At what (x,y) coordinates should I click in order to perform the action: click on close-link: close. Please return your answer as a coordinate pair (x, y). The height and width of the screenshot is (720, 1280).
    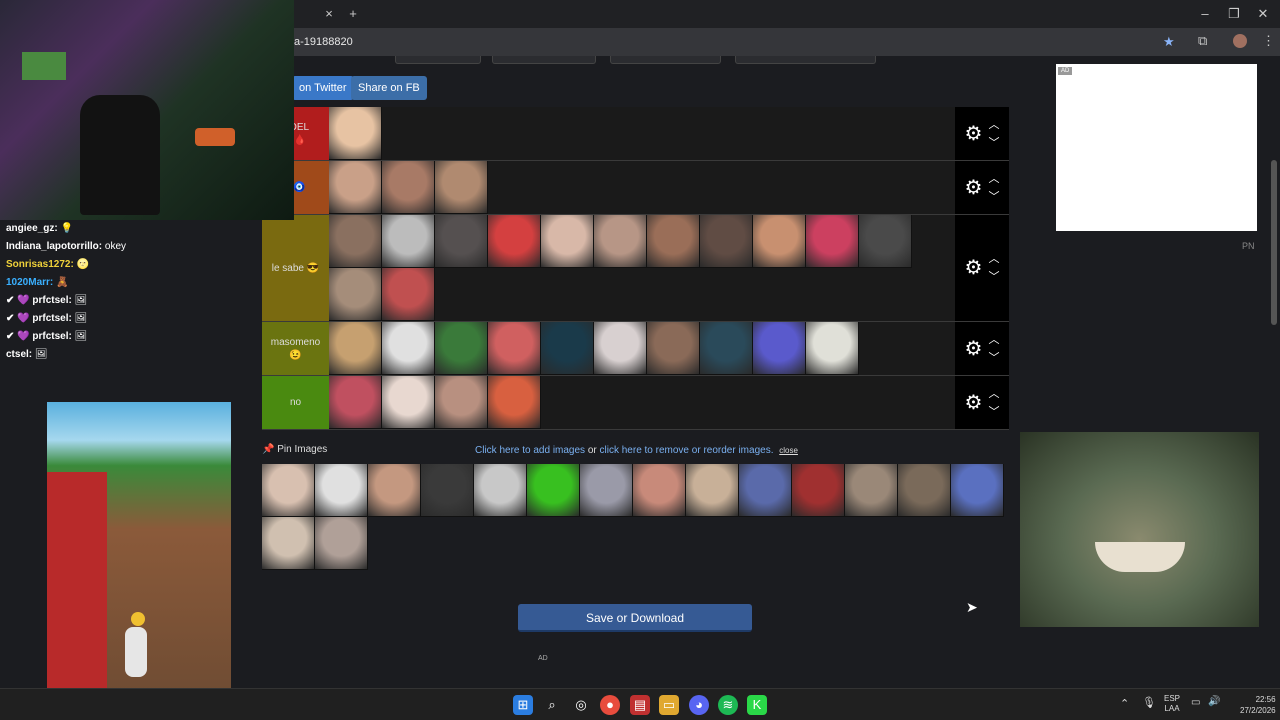
    Looking at the image, I should click on (788, 450).